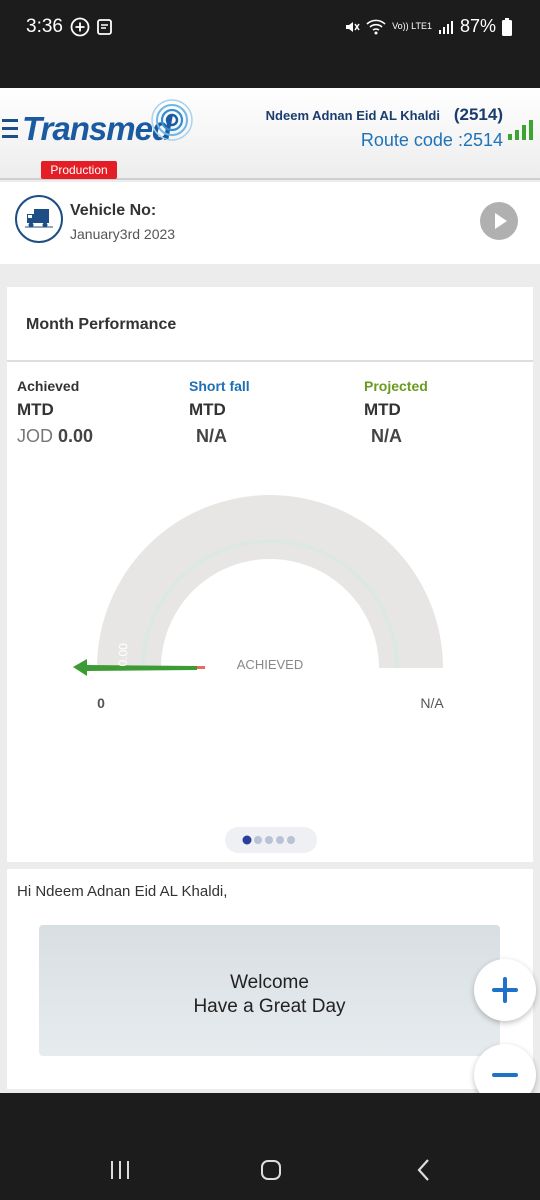  I want to click on projected-column: Projected MTD N/A, so click(396, 412).